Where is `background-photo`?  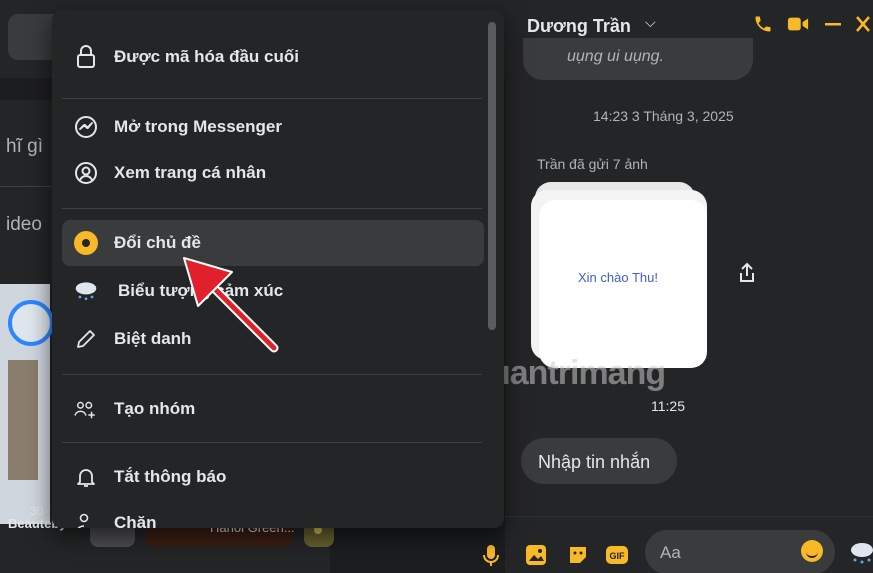
background-photo is located at coordinates (23, 420).